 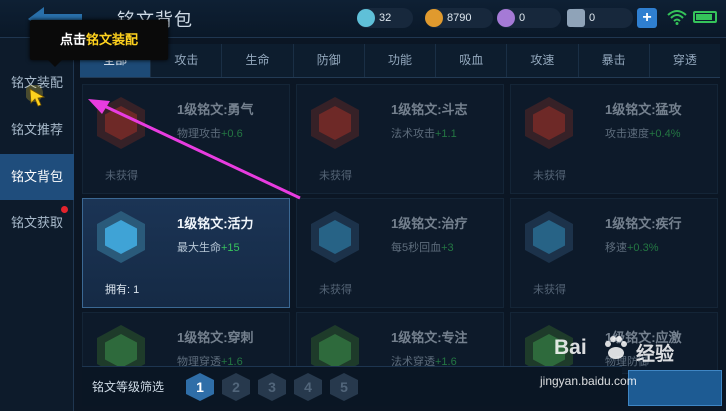 I want to click on watermark-url: jingyan.baidu.com, so click(x=588, y=381).